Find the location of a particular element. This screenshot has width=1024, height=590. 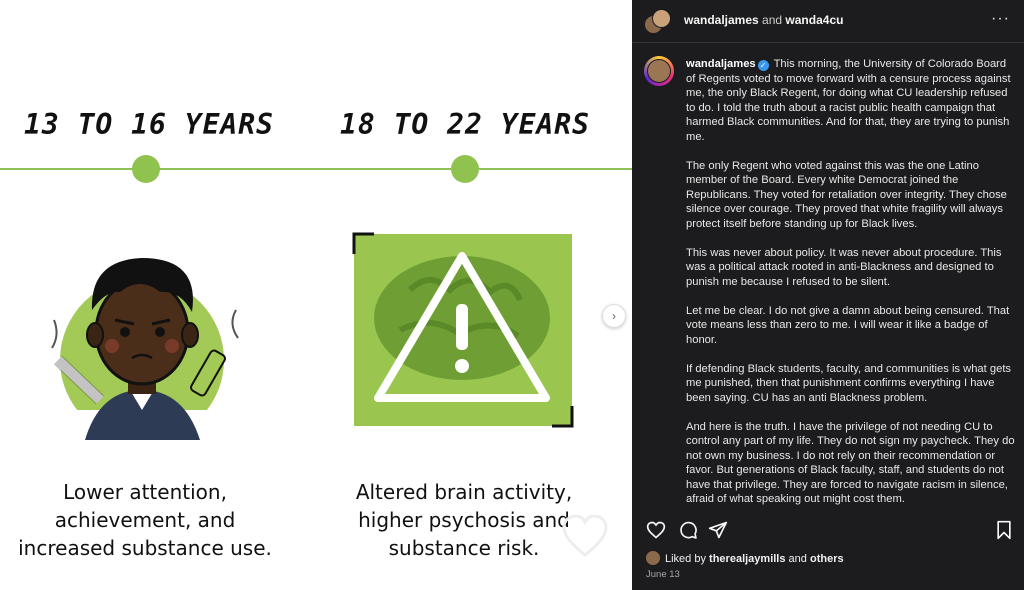

header-user-1: wandaljames is located at coordinates (721, 20).